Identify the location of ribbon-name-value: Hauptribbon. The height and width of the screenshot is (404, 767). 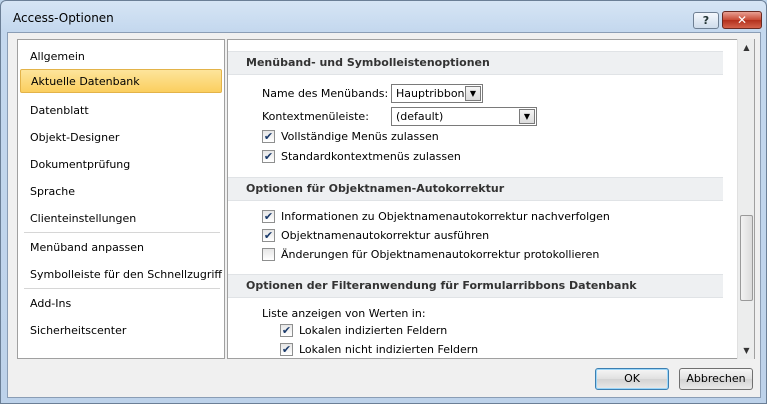
(430, 93).